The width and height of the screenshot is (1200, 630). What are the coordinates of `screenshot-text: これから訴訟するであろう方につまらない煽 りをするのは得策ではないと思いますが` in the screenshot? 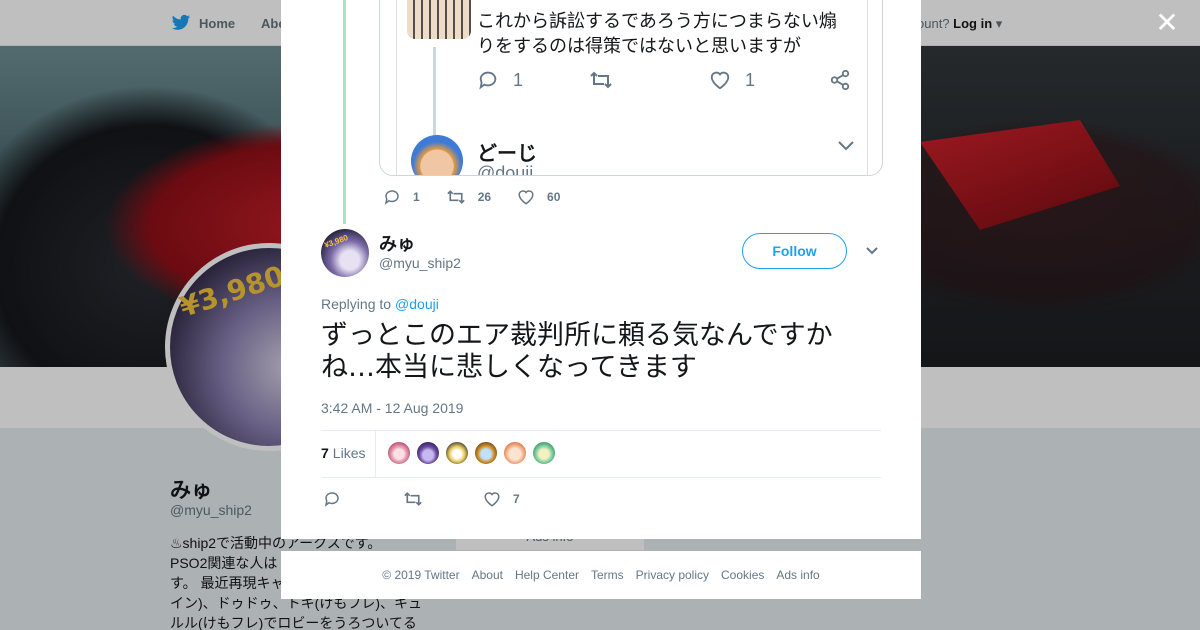 It's located at (657, 34).